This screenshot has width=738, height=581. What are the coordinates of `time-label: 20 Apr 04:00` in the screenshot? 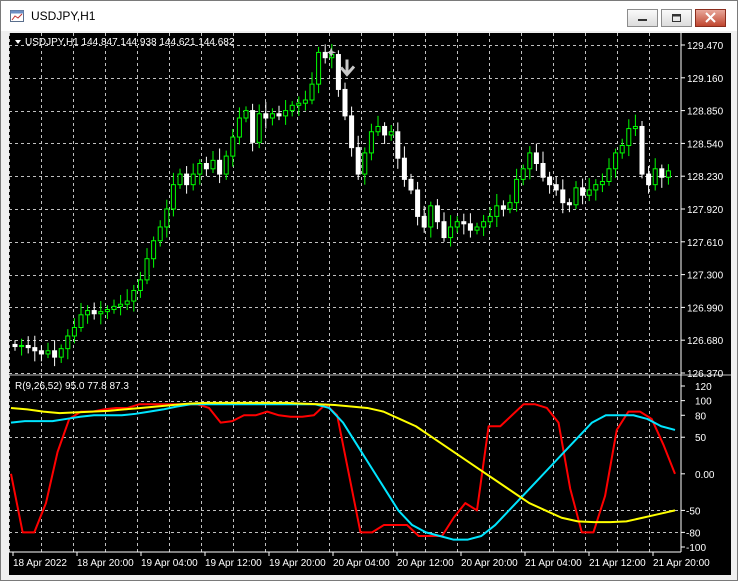 It's located at (361, 563).